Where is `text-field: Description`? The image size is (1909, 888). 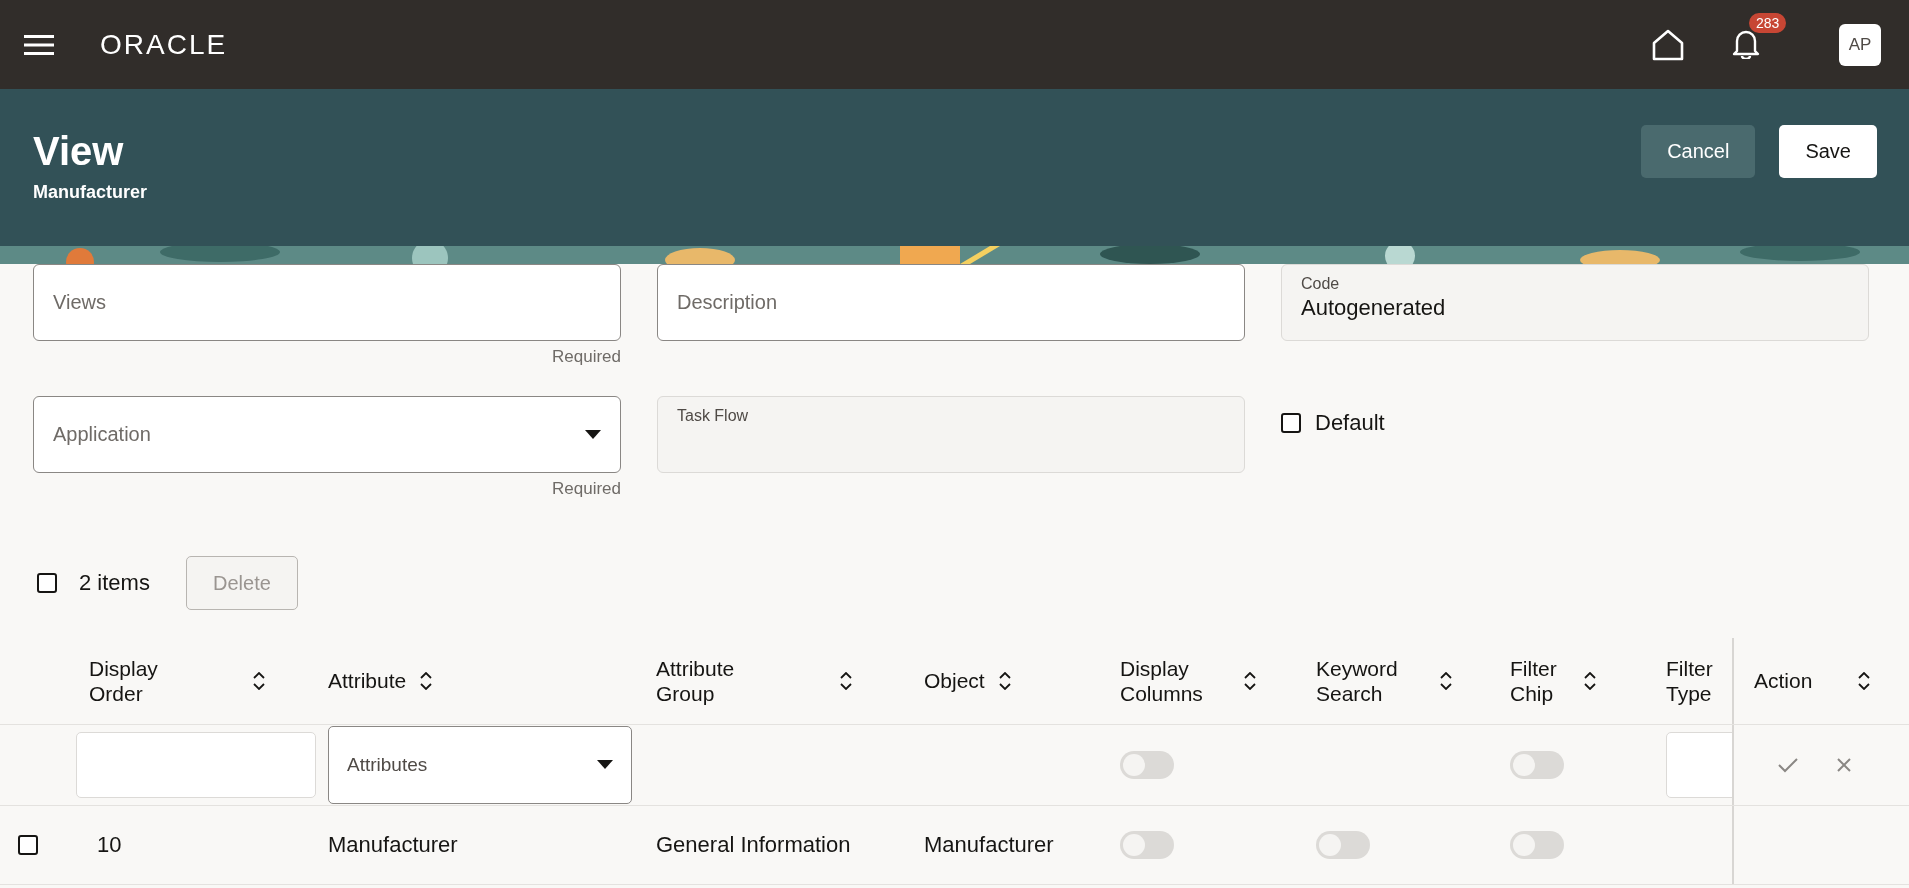
text-field: Description is located at coordinates (951, 302).